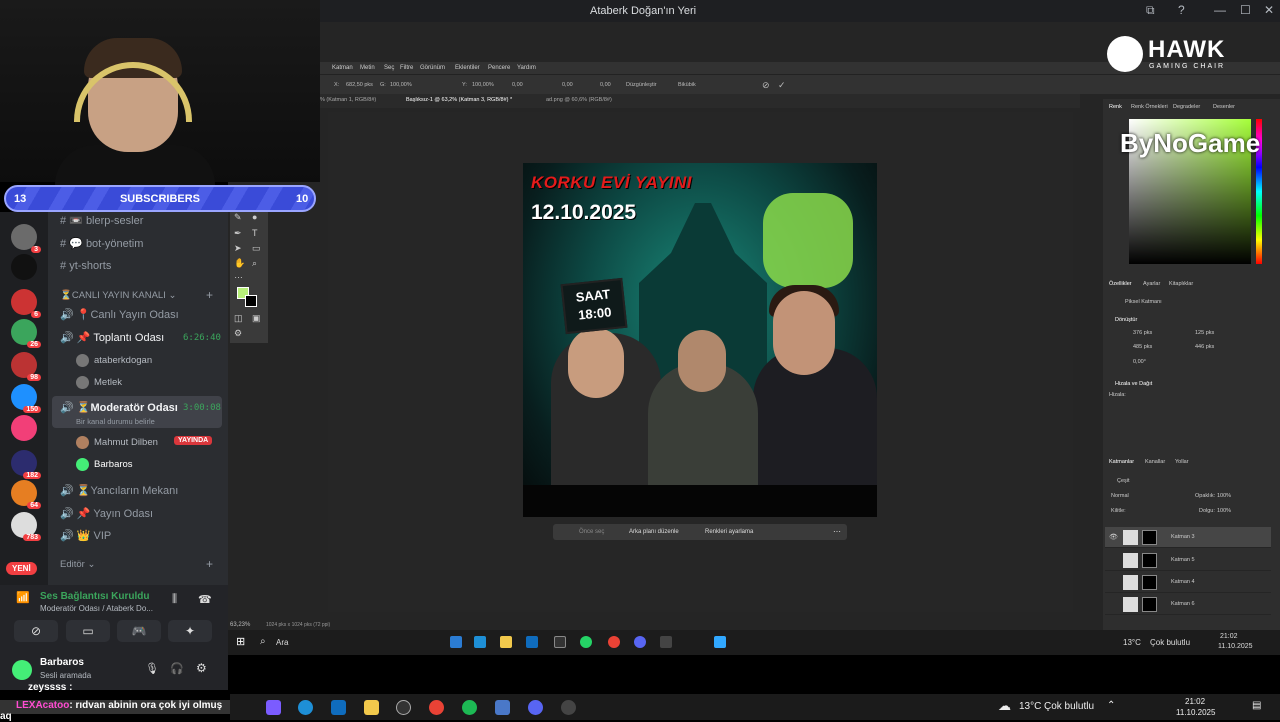 The height and width of the screenshot is (722, 1280). What do you see at coordinates (389, 68) in the screenshot?
I see `menu-sec: Seç` at bounding box center [389, 68].